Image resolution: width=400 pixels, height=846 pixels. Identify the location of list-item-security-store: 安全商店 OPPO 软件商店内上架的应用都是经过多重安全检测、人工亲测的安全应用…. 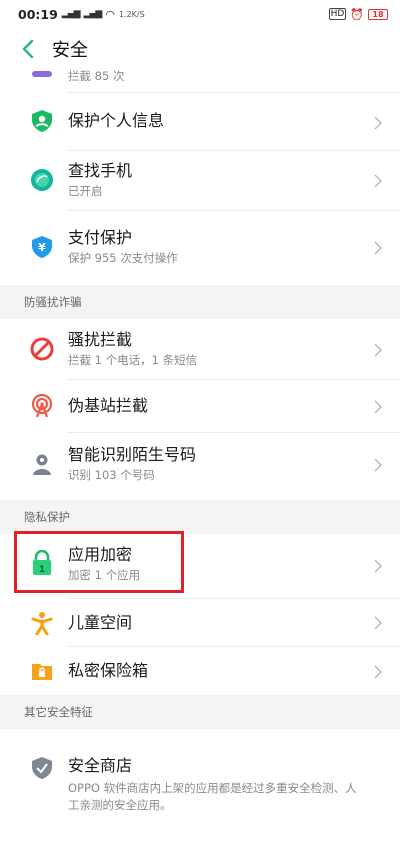
(200, 779).